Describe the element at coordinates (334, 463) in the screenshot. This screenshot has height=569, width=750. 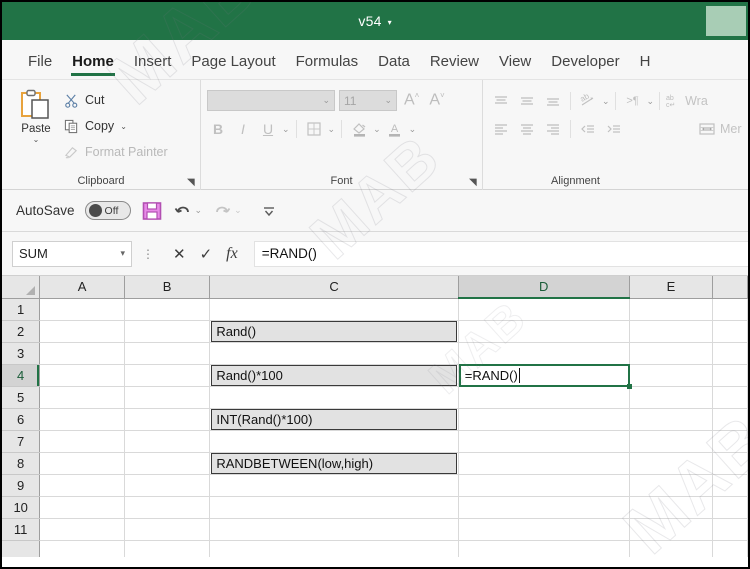
I see `cell-C8: RANDBETWEEN(low,high)` at that location.